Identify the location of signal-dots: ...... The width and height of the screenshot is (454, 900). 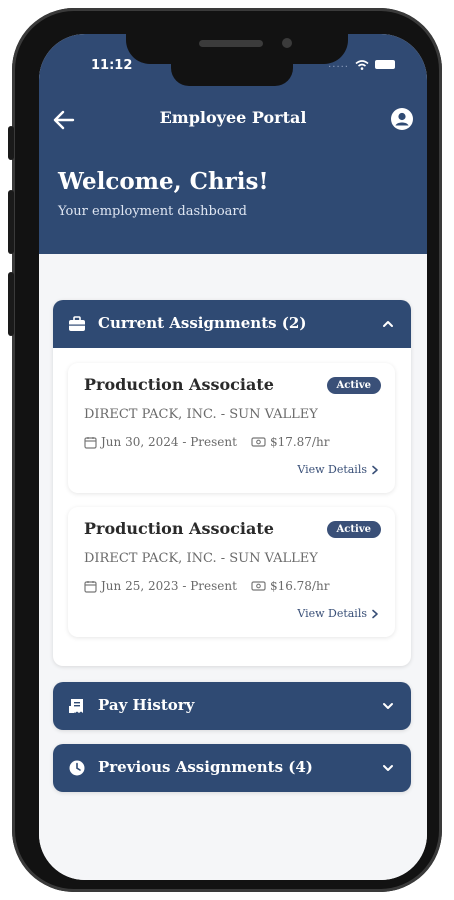
(338, 64).